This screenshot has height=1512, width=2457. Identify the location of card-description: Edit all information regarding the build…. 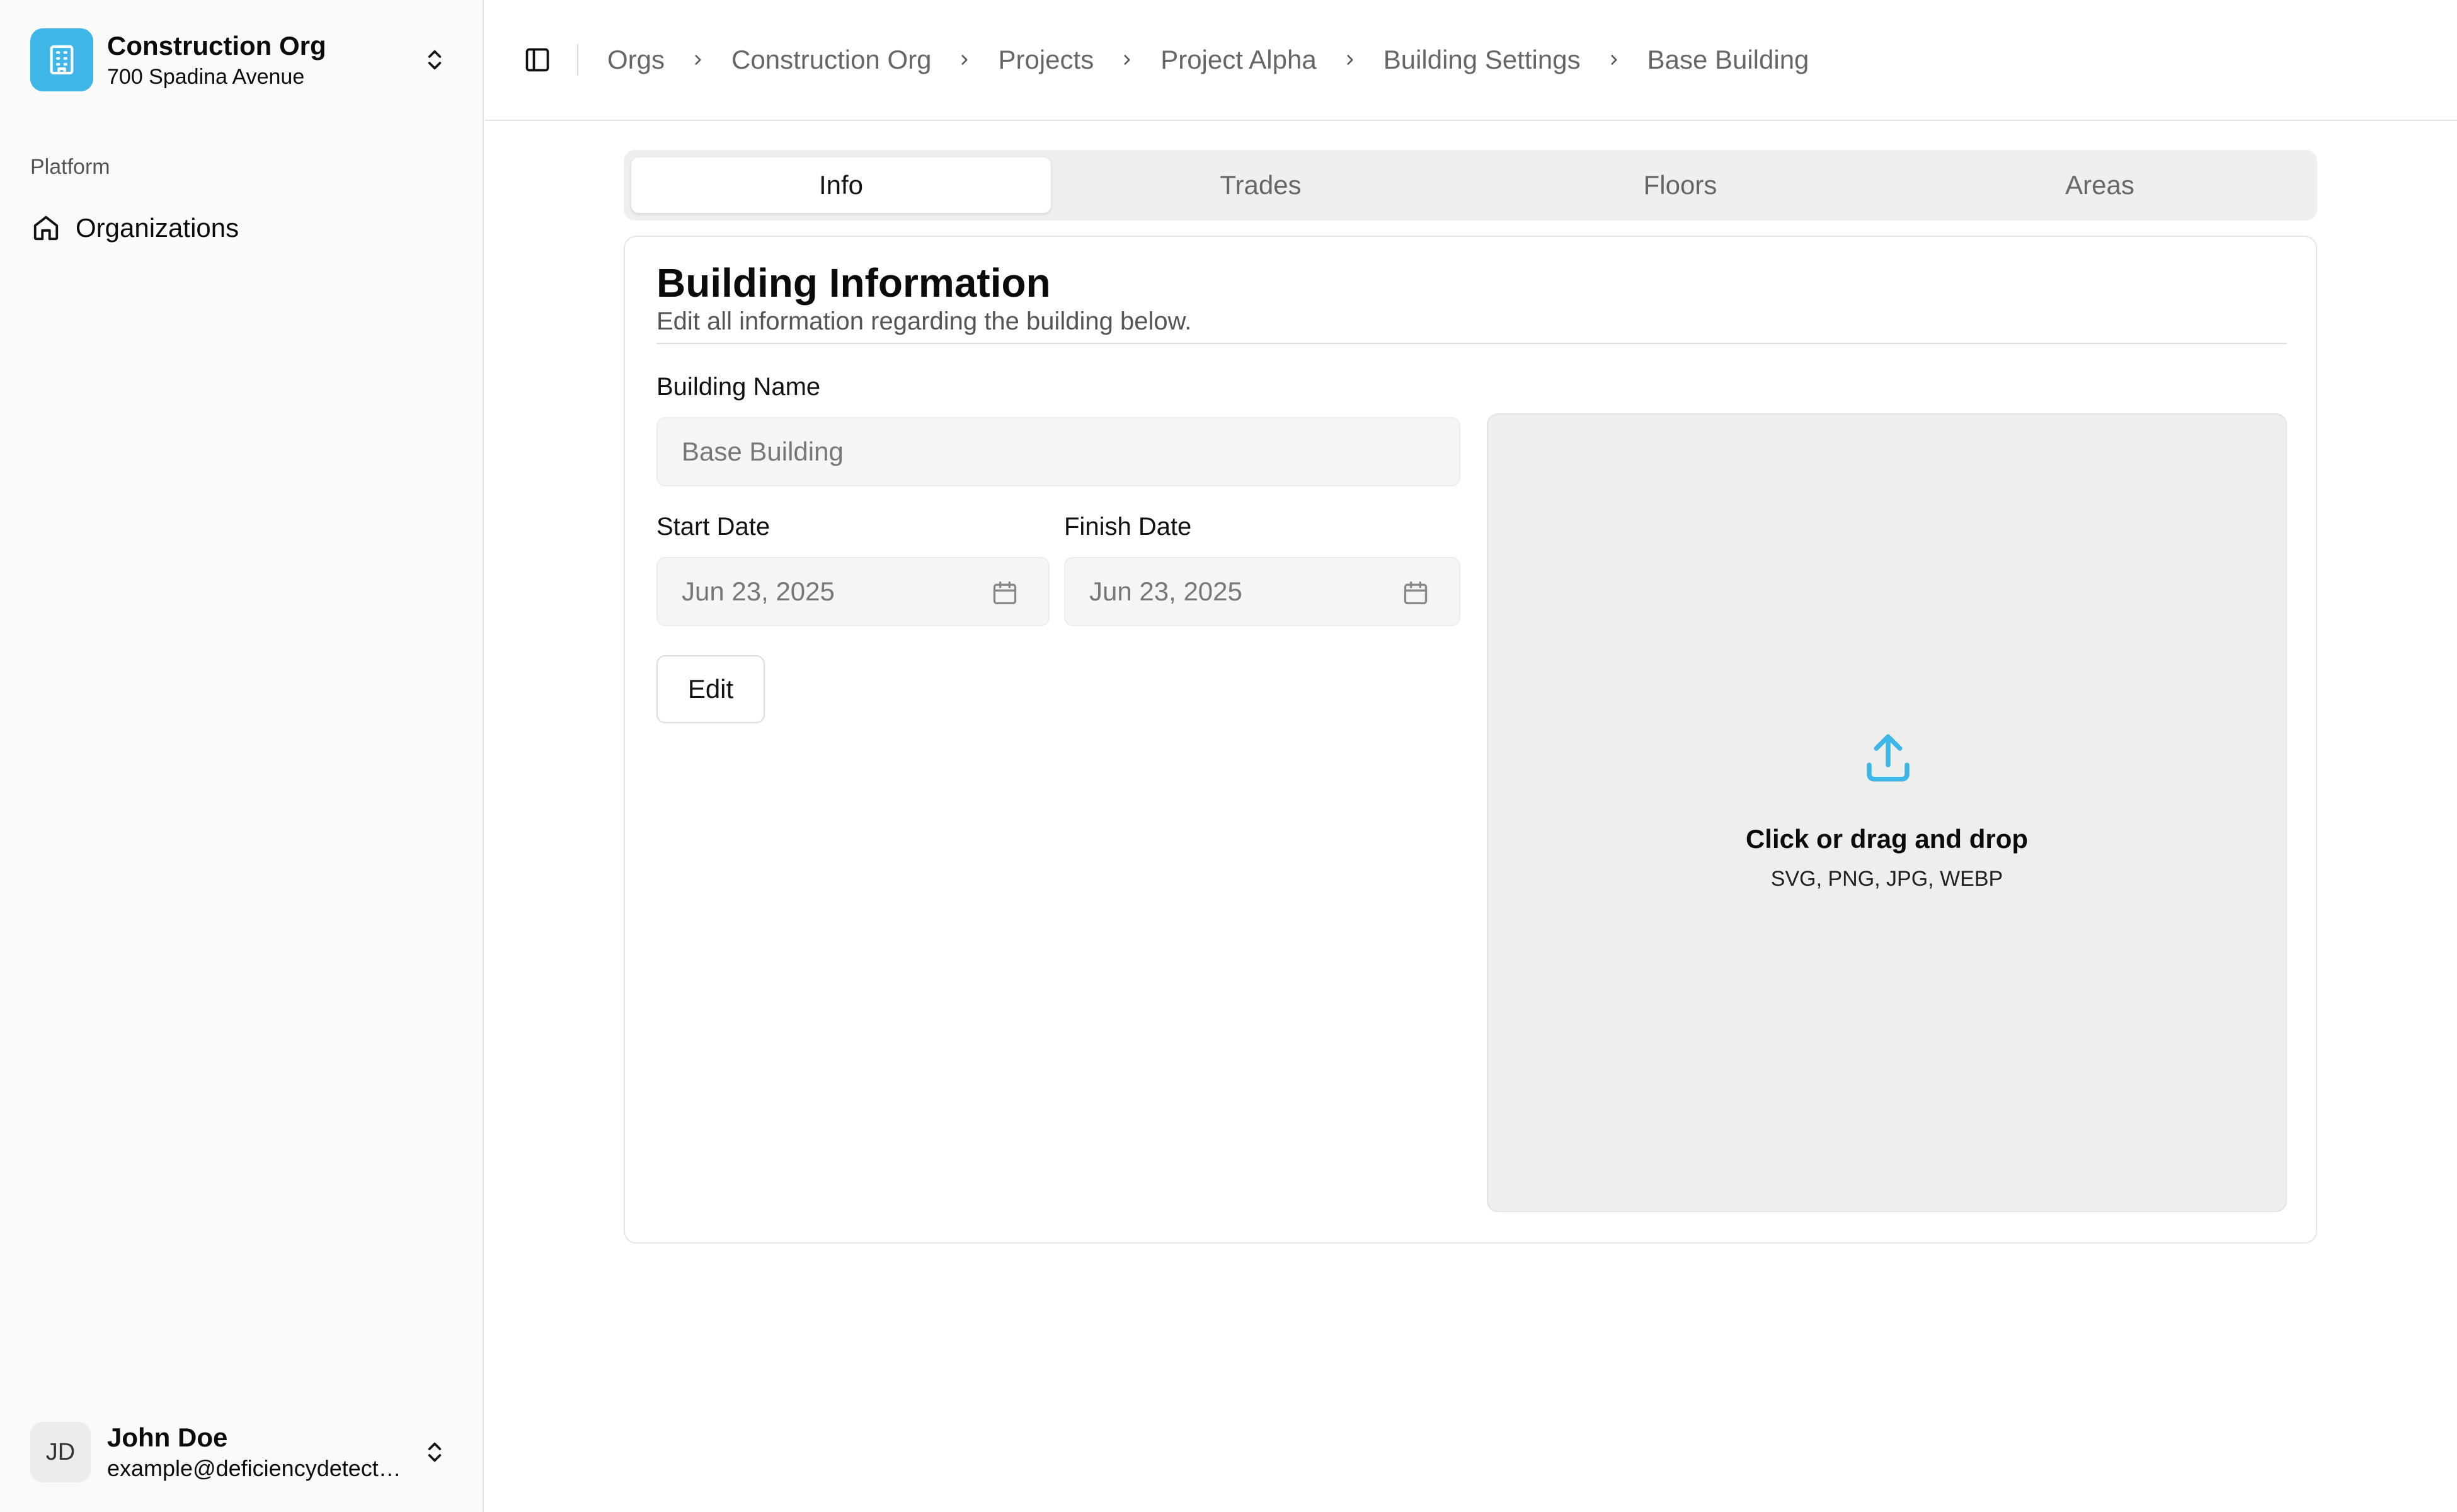
(924, 321).